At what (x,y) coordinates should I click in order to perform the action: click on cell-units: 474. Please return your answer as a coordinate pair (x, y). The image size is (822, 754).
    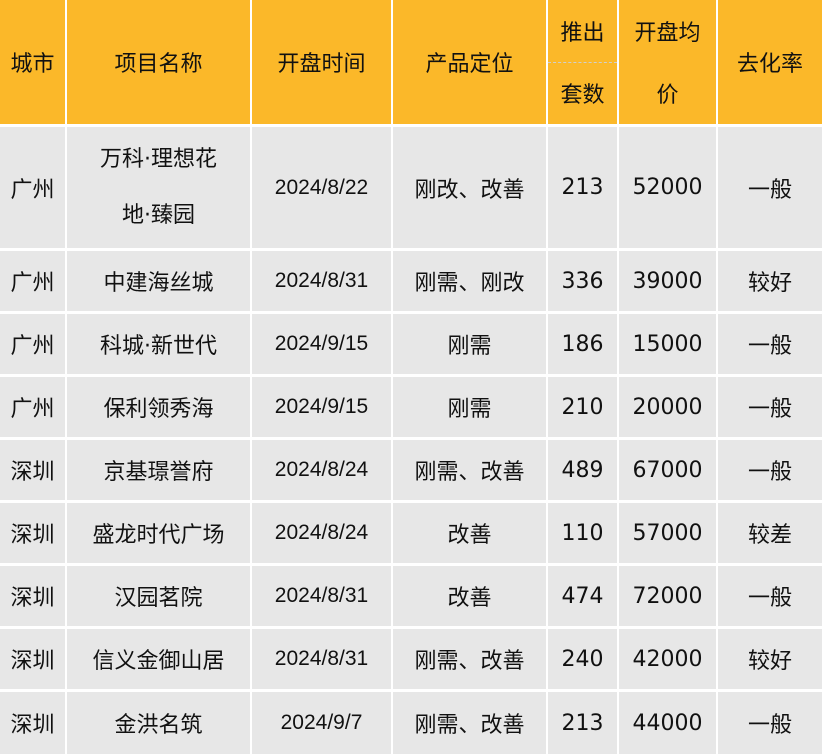
    Looking at the image, I should click on (583, 597).